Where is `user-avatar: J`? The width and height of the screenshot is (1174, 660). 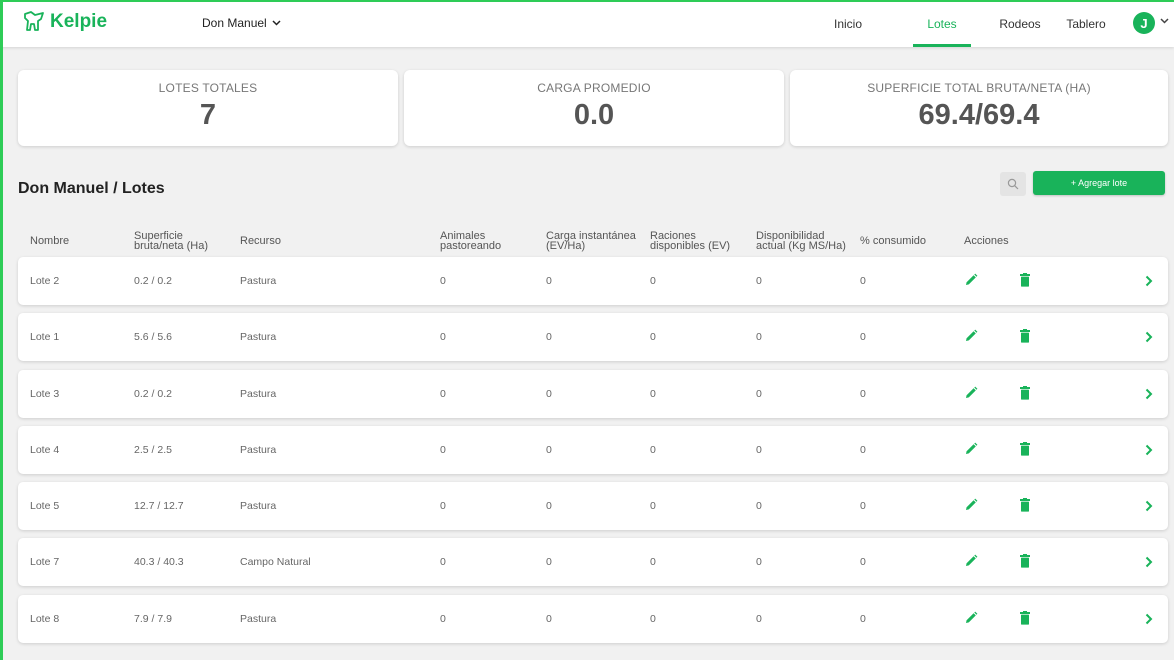 user-avatar: J is located at coordinates (1144, 23).